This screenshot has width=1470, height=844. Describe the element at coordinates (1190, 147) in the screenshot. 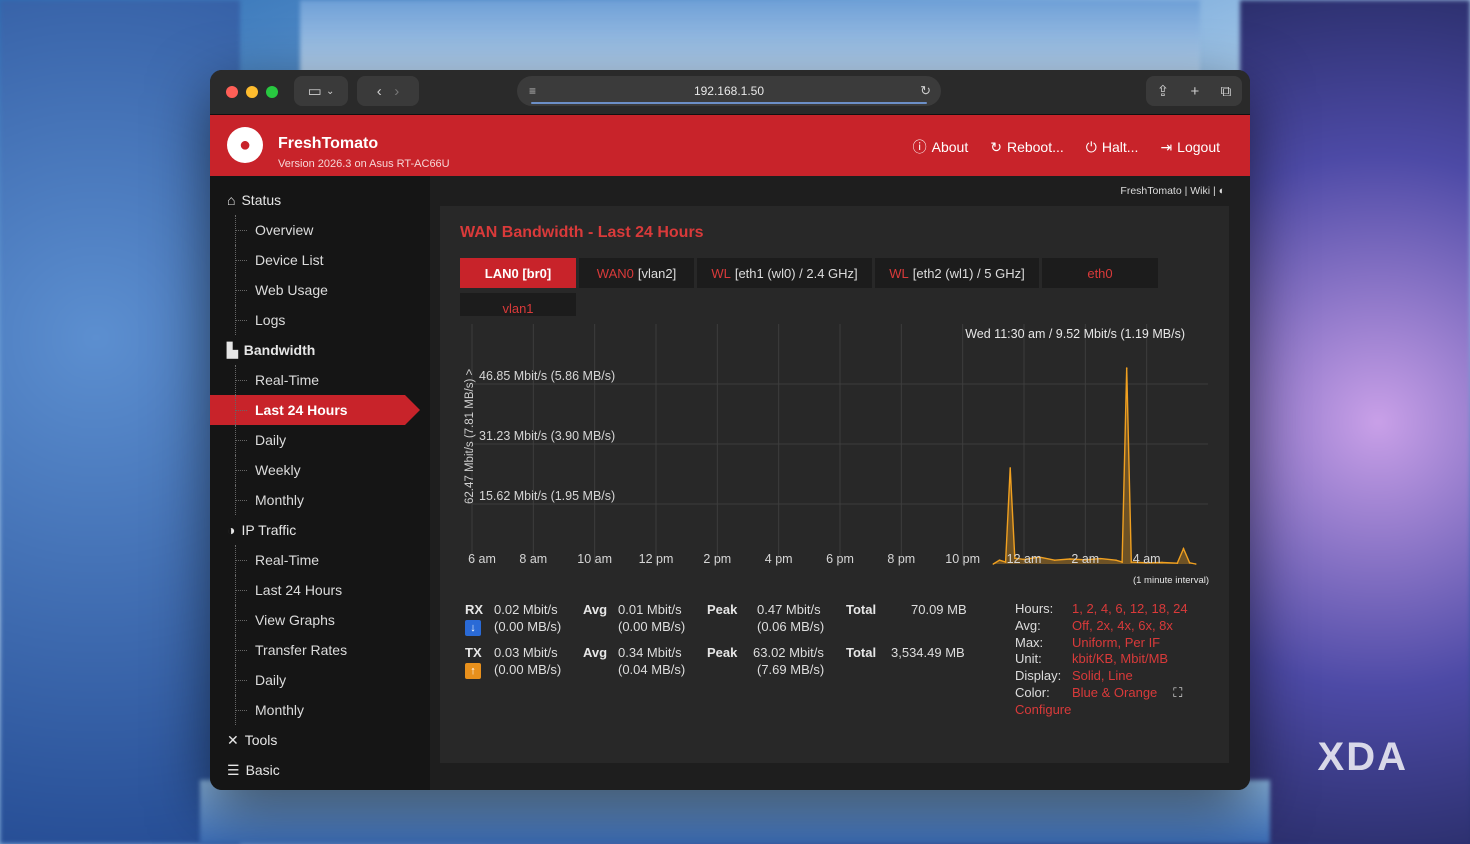

I see `logout-link: ⇥ Logout` at that location.